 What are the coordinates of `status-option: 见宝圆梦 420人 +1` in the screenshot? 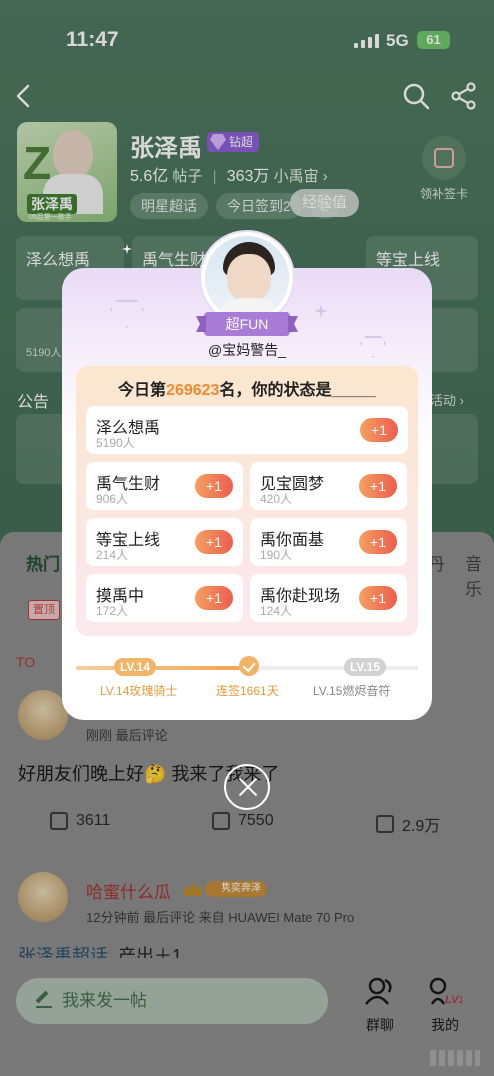 It's located at (328, 486).